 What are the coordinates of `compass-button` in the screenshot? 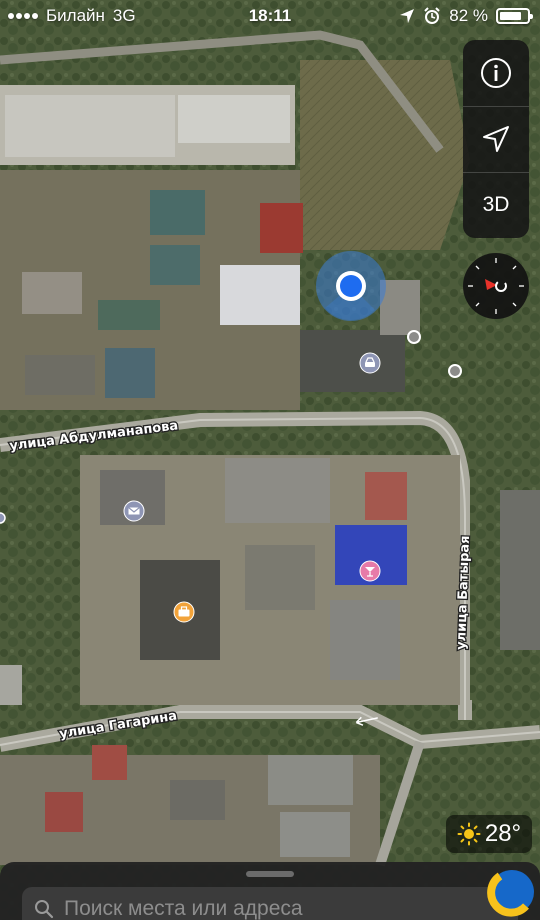 It's located at (496, 286).